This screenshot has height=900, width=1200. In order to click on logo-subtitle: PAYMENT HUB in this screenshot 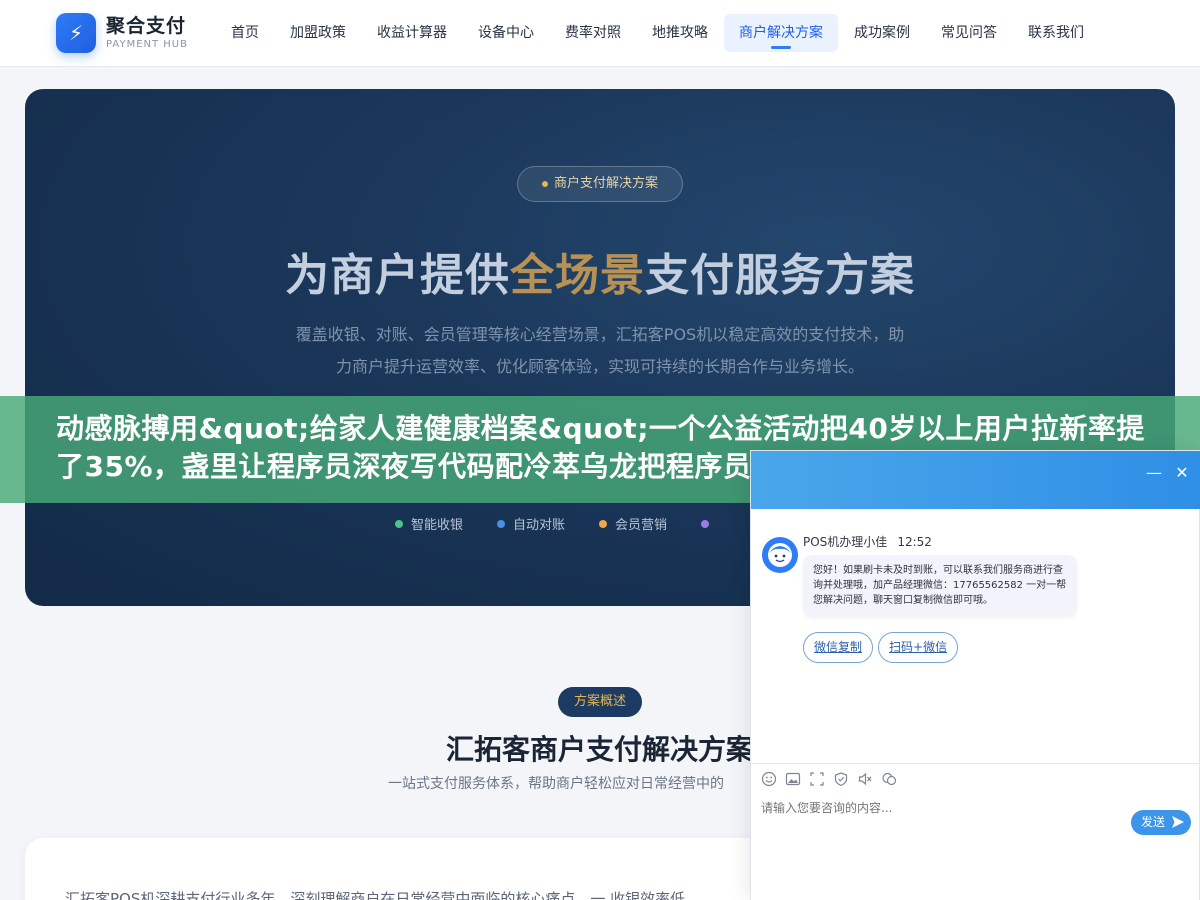, I will do `click(147, 44)`.